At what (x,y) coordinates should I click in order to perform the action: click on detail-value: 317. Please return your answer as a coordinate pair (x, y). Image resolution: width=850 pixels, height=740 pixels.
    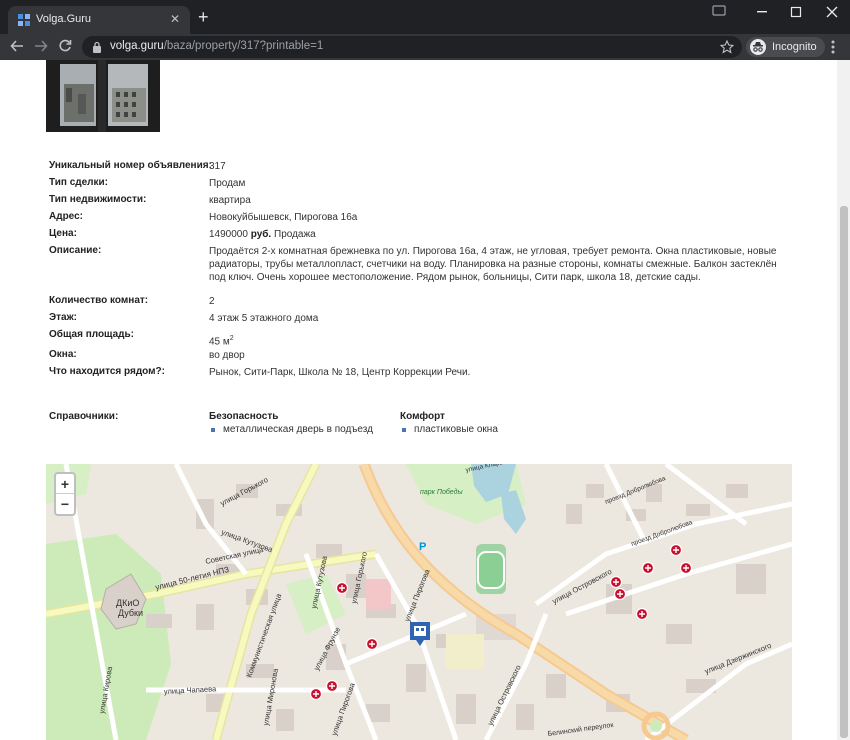
    Looking at the image, I should click on (217, 166).